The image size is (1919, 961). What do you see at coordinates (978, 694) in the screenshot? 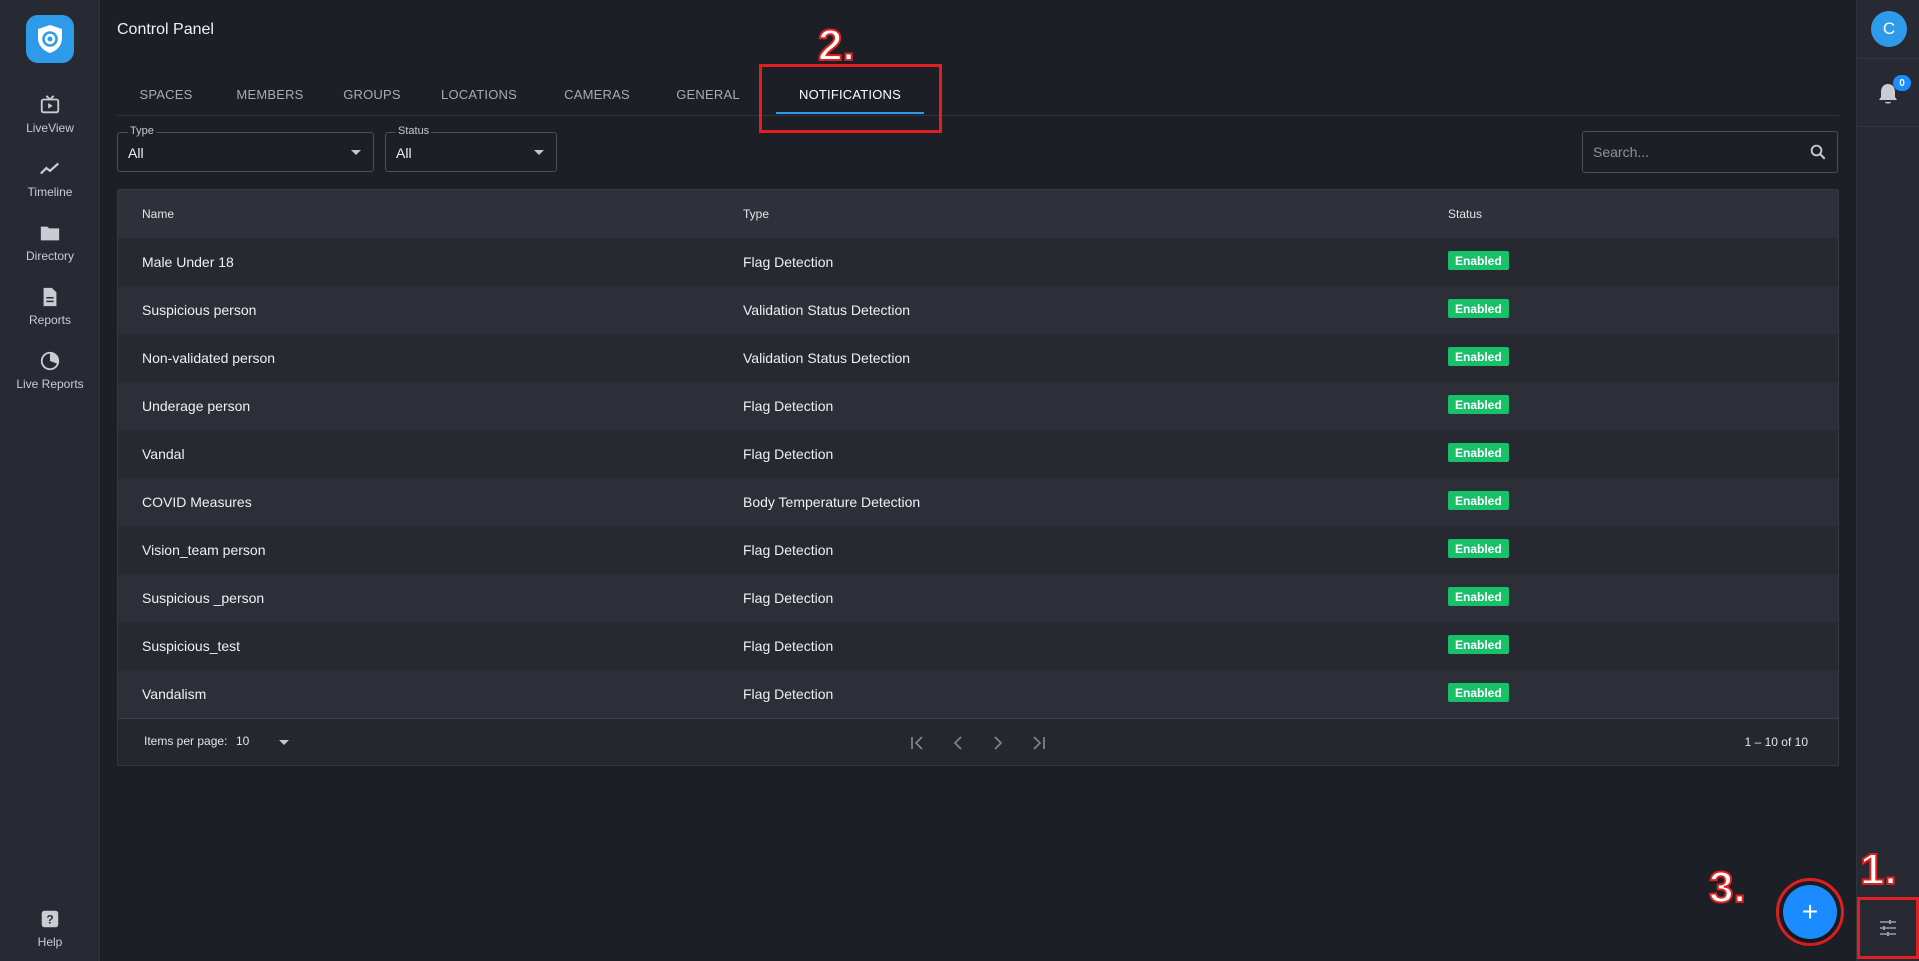
I see `table-row: Vandalism Flag Detection Enabled` at bounding box center [978, 694].